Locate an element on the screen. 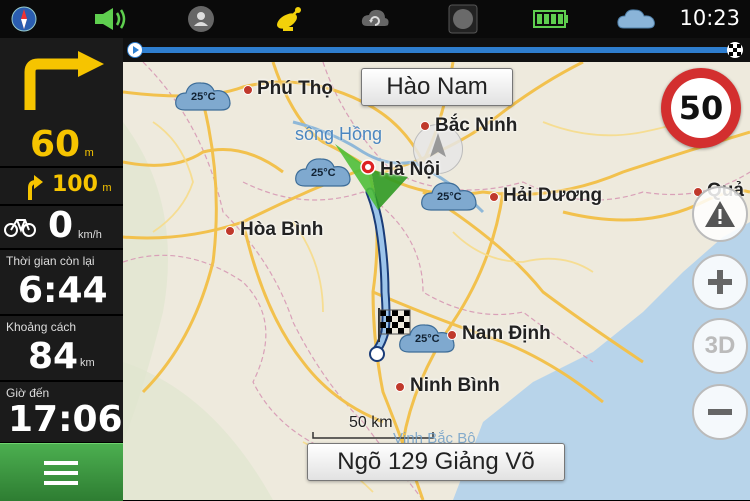 Image resolution: width=750 pixels, height=501 pixels. speed-unit: km/h is located at coordinates (90, 235).